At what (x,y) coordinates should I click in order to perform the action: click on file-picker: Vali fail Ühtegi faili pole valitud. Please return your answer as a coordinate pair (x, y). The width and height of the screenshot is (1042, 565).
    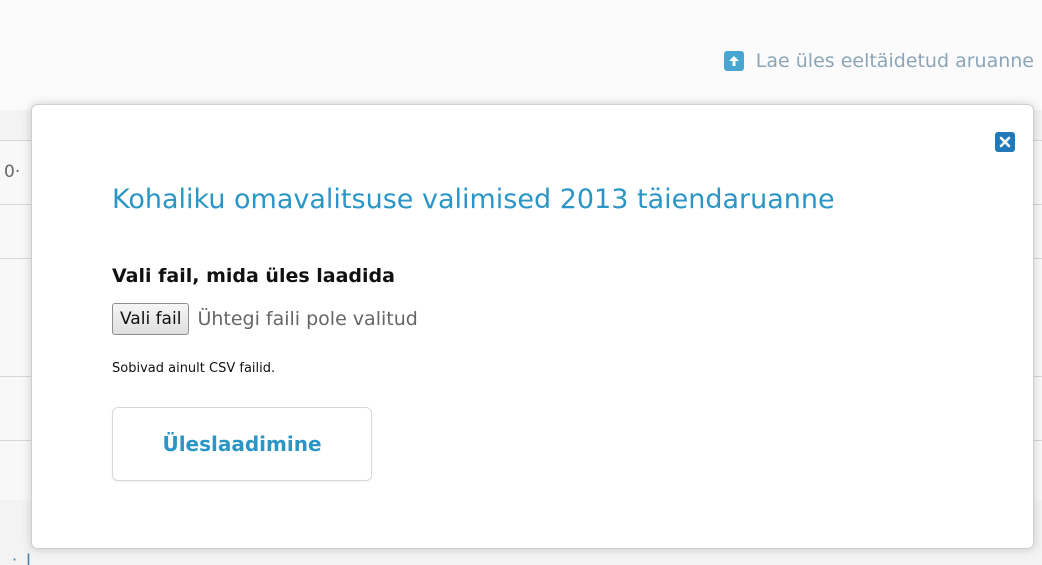
    Looking at the image, I should click on (265, 319).